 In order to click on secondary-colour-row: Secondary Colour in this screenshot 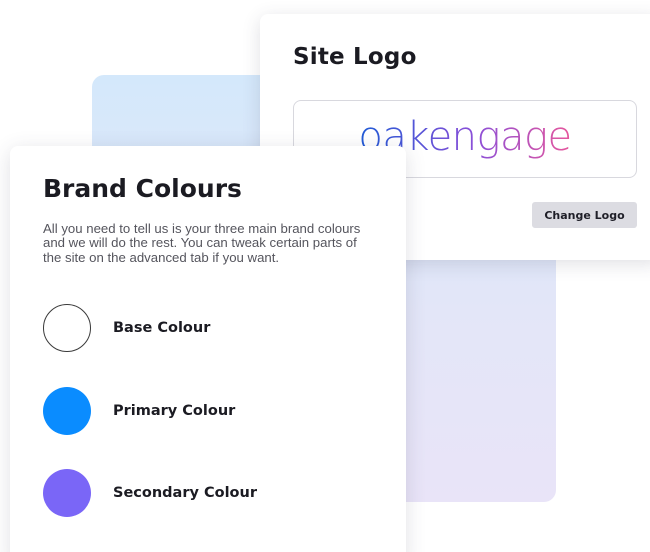, I will do `click(150, 493)`.